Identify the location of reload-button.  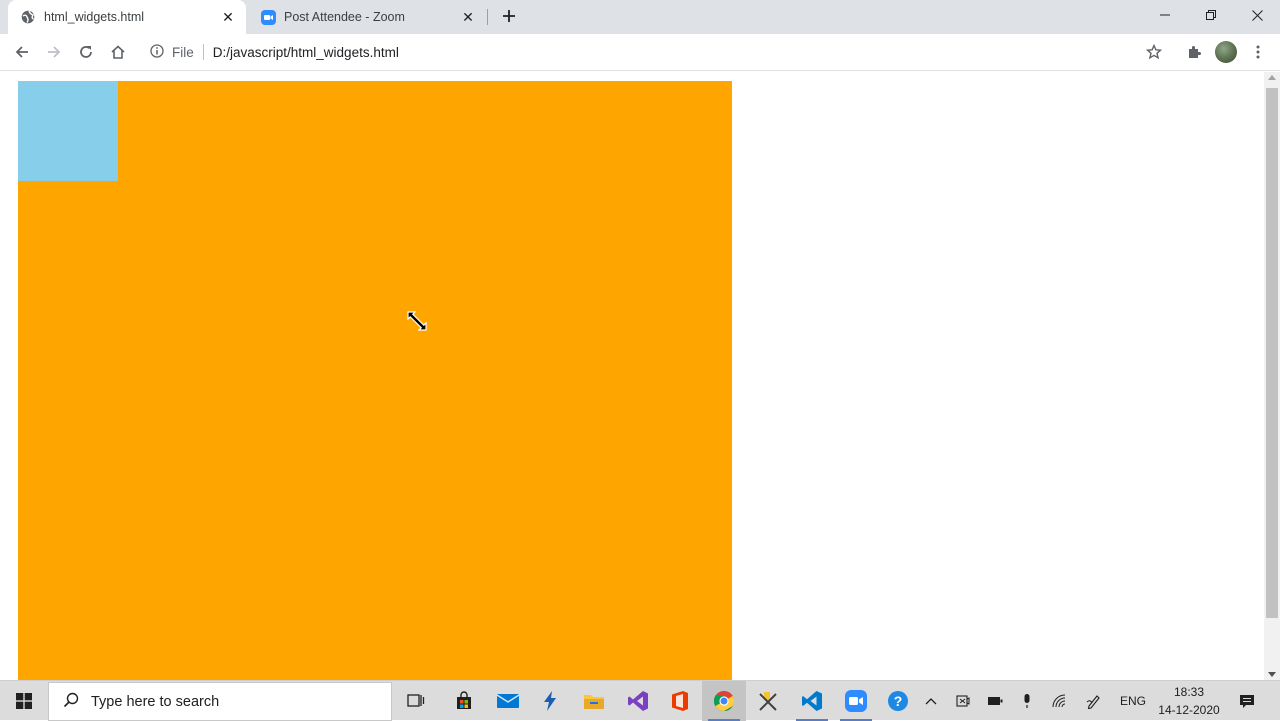
(86, 52).